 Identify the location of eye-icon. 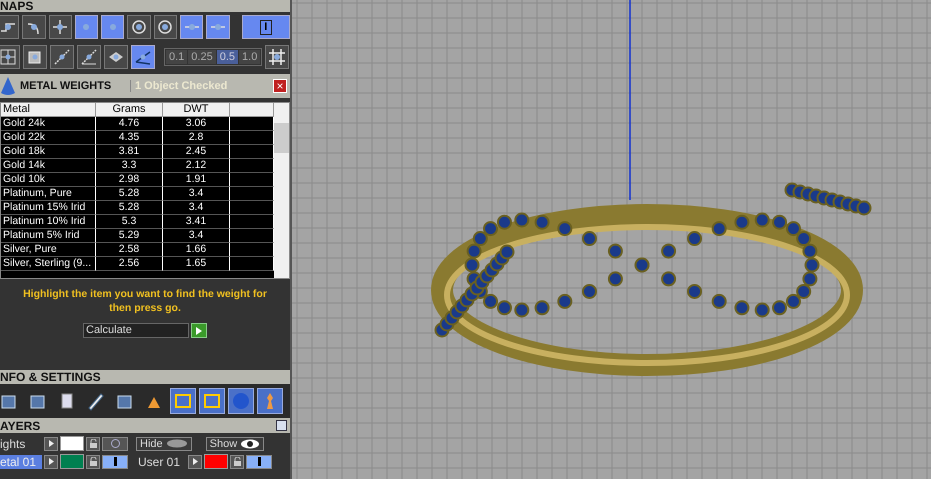
(250, 443).